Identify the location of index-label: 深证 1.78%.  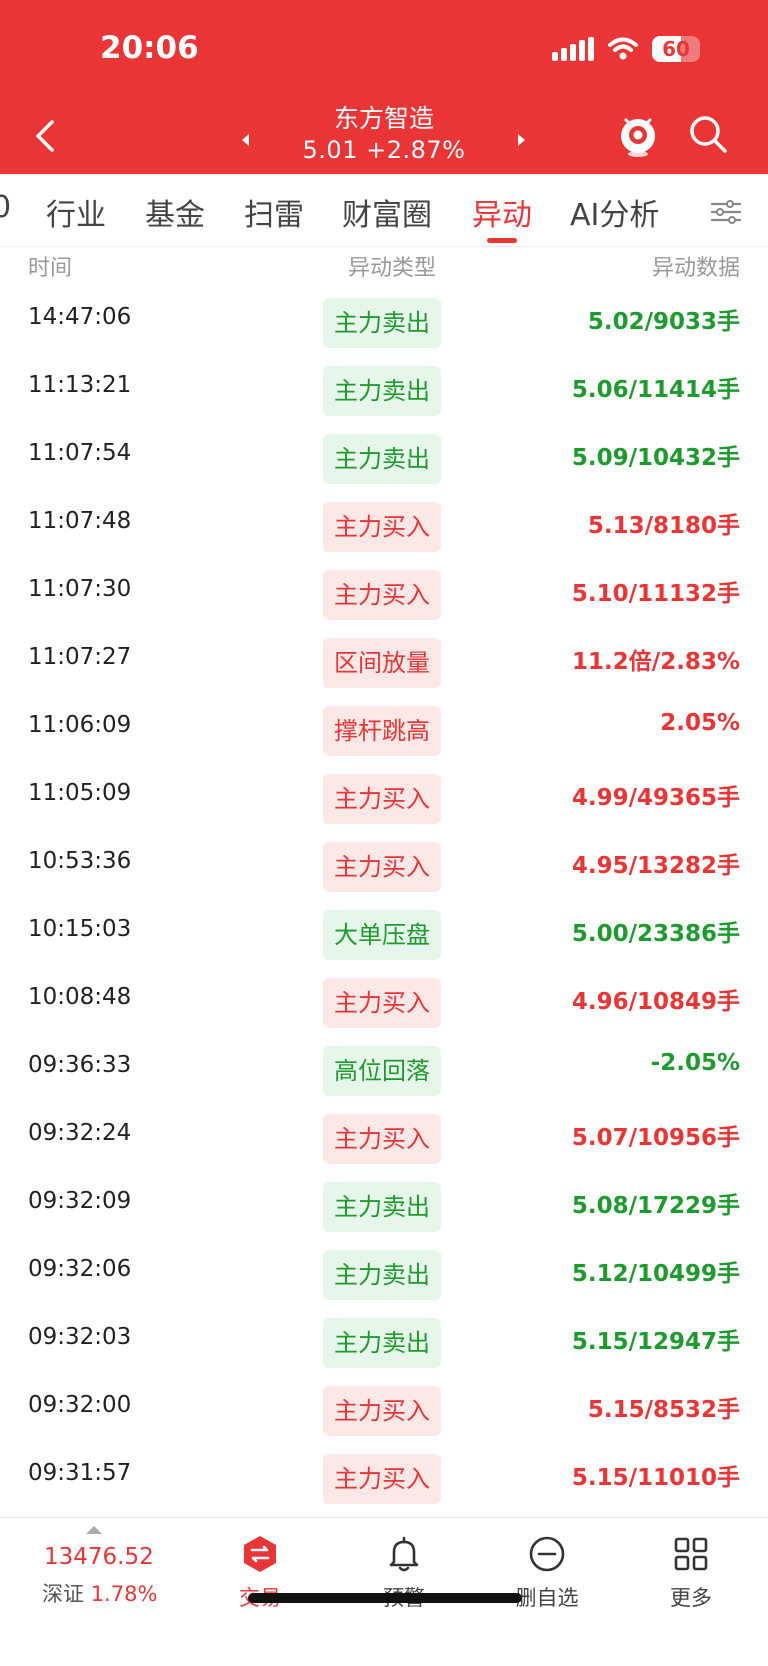
(99, 1593).